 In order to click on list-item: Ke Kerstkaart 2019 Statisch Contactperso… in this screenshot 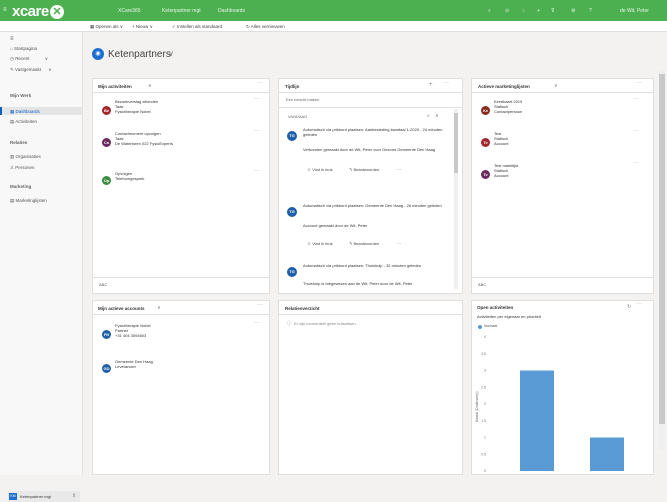, I will do `click(562, 109)`.